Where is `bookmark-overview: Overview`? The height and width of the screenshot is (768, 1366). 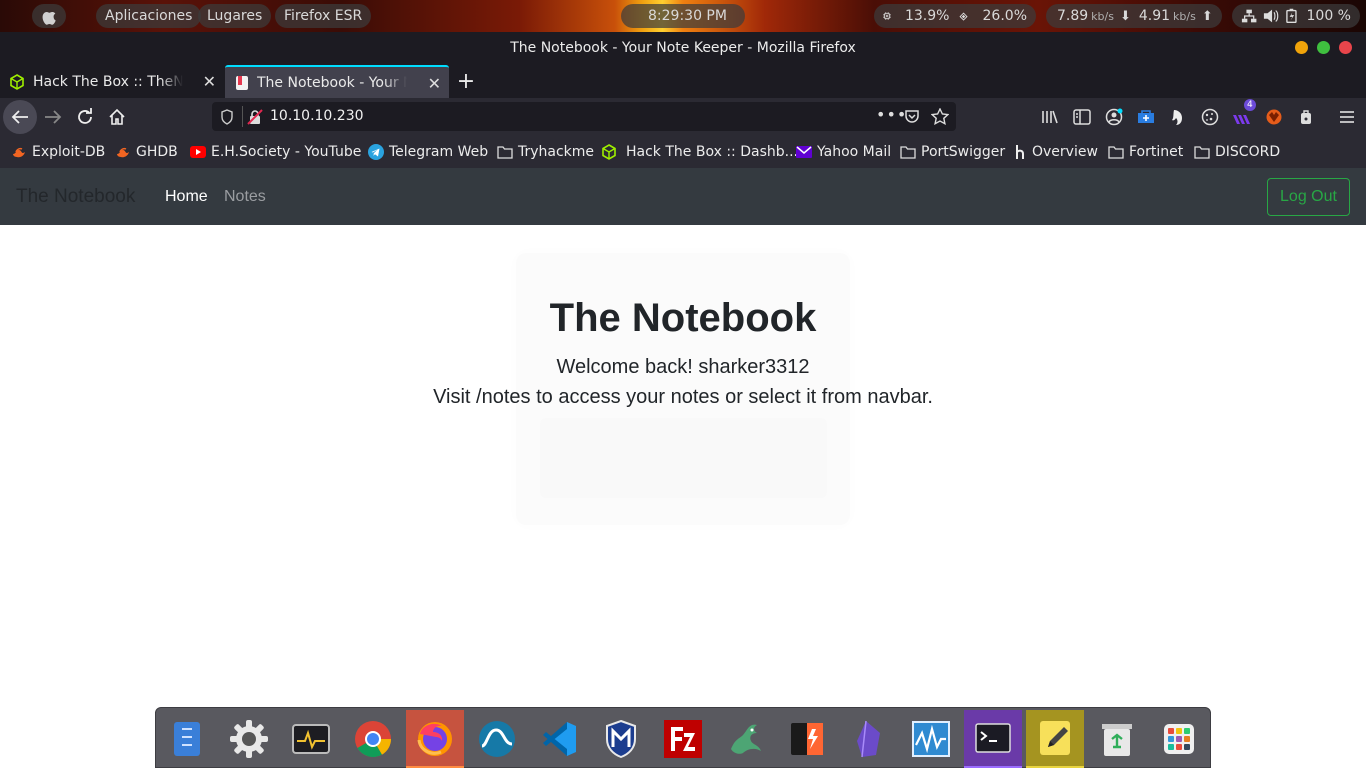 bookmark-overview: Overview is located at coordinates (1056, 152).